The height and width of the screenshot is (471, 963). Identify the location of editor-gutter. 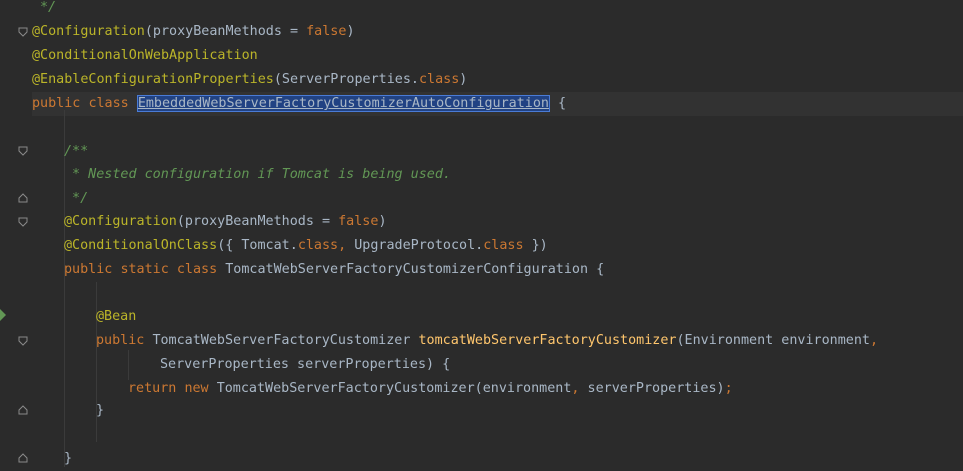
(16, 233).